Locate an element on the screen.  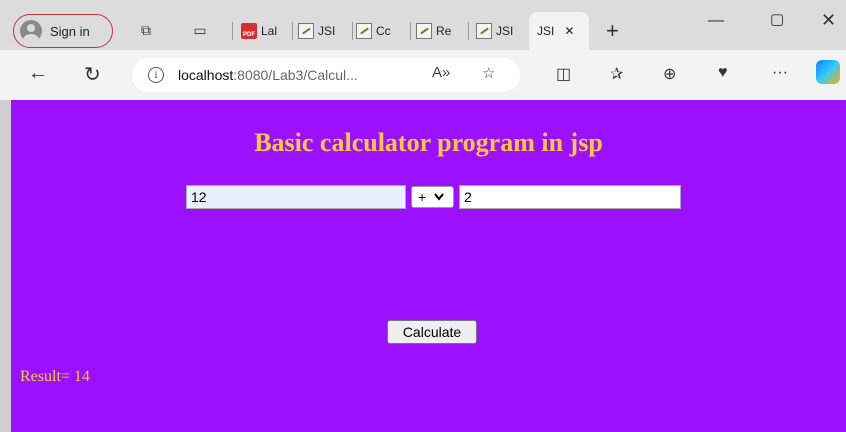
url-host: localhost is located at coordinates (206, 75).